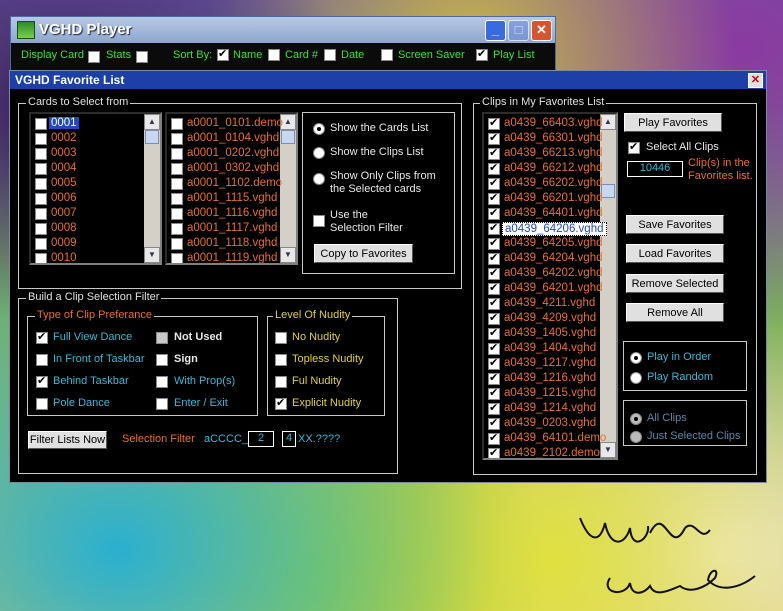 This screenshot has height=611, width=783. Describe the element at coordinates (675, 253) in the screenshot. I see `load-favorites-button: Load Favorites` at that location.